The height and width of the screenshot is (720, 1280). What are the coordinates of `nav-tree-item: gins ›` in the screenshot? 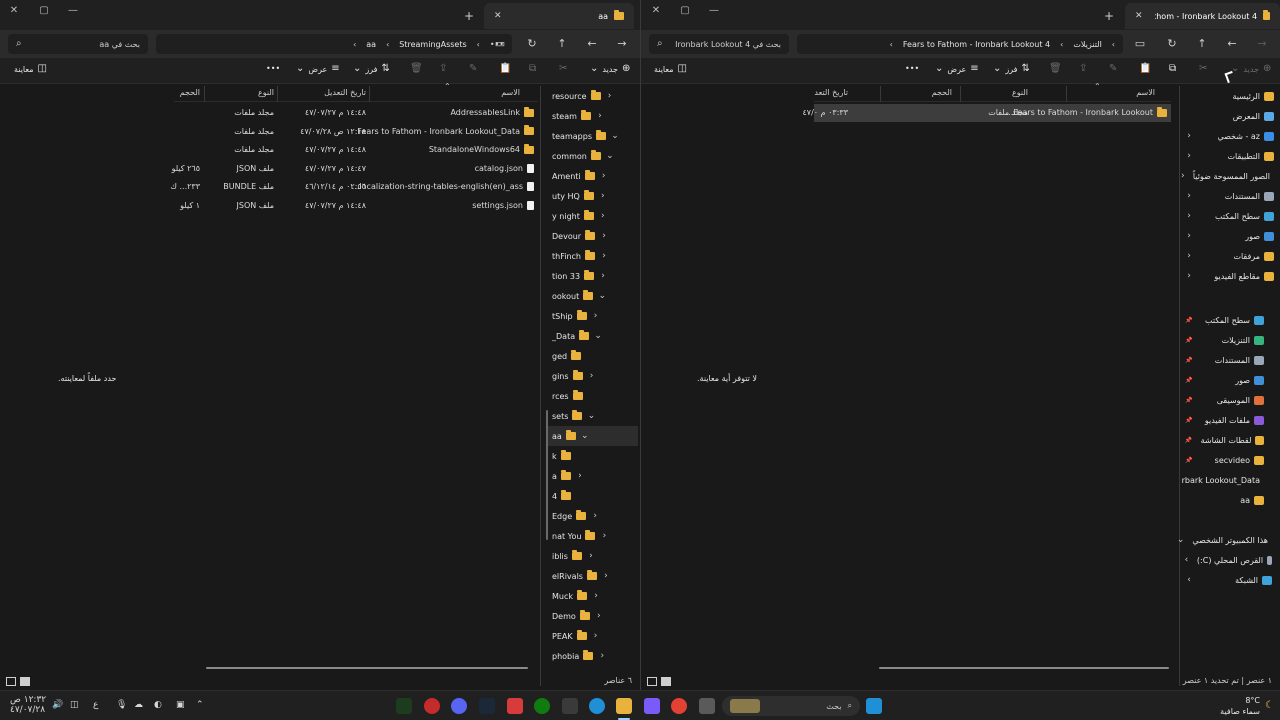 It's located at (593, 376).